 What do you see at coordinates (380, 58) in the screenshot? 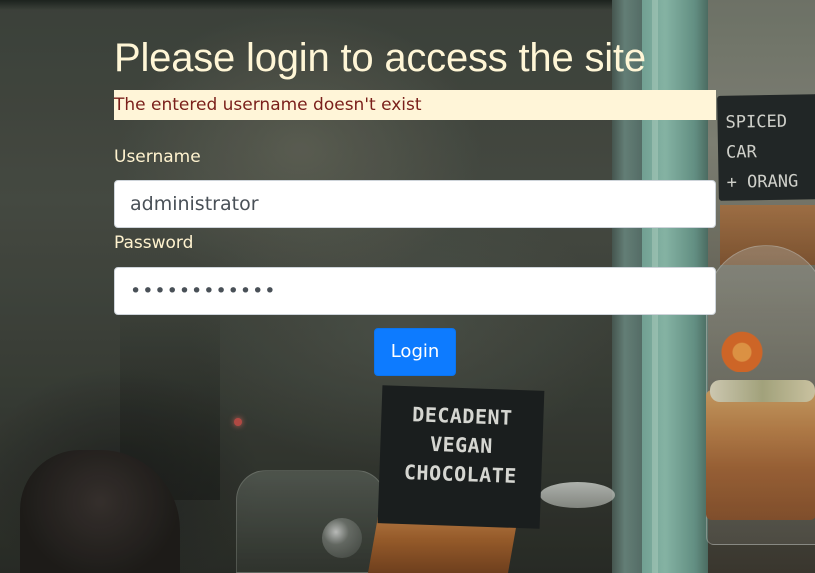
I see `page-title: Please login to access the site` at bounding box center [380, 58].